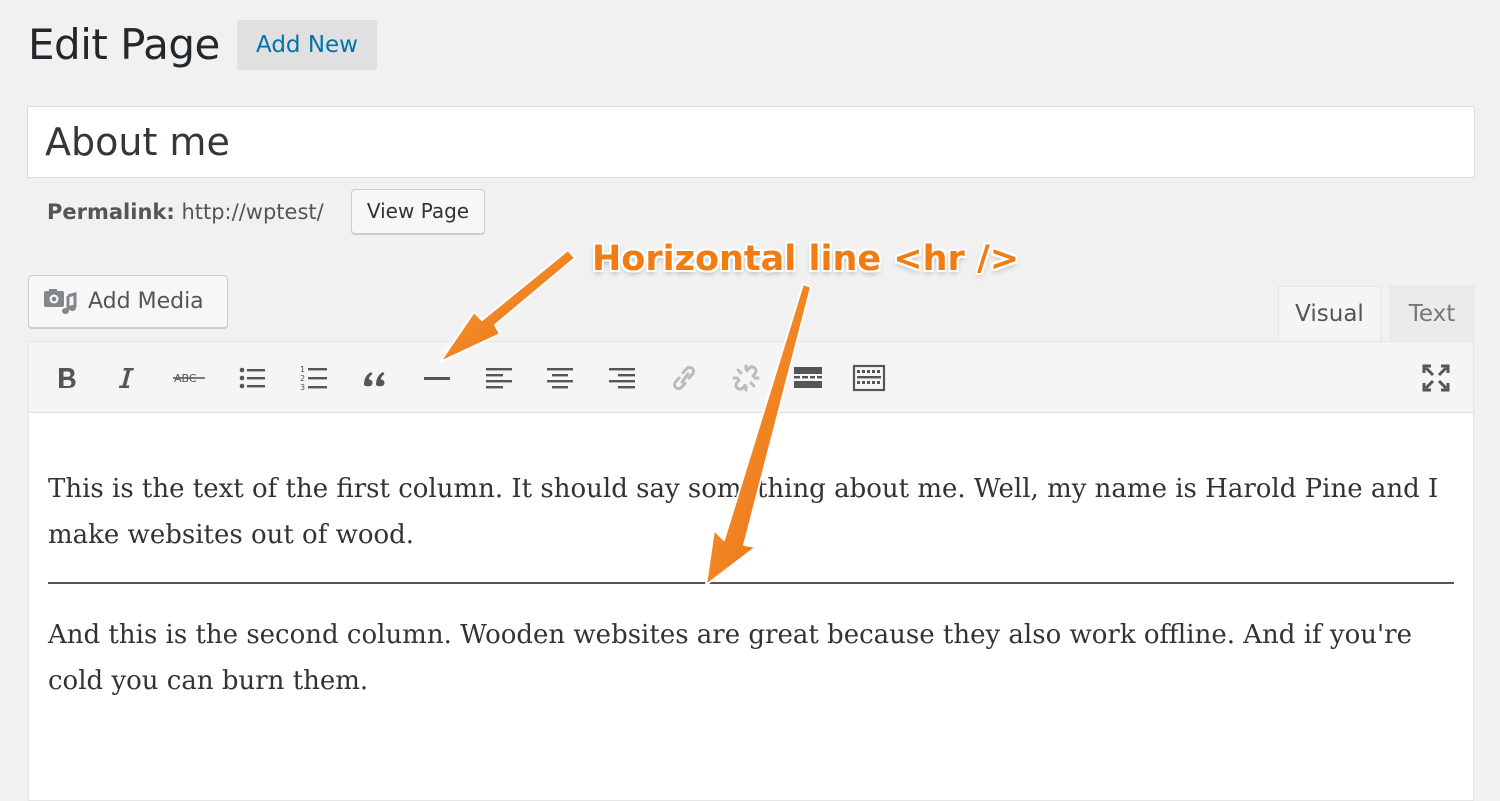  Describe the element at coordinates (1432, 314) in the screenshot. I see `tab-text: Text` at that location.